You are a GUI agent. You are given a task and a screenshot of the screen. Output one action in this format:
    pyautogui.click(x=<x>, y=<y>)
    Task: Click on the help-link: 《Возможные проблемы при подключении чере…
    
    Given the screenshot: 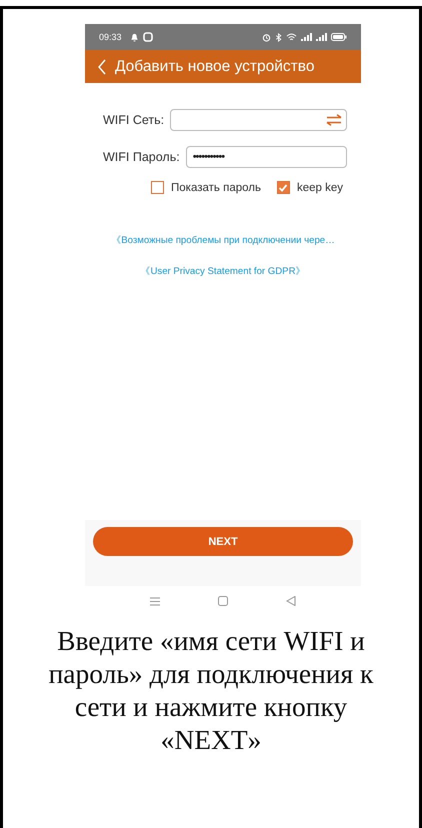 What is the action you would take?
    pyautogui.click(x=223, y=240)
    